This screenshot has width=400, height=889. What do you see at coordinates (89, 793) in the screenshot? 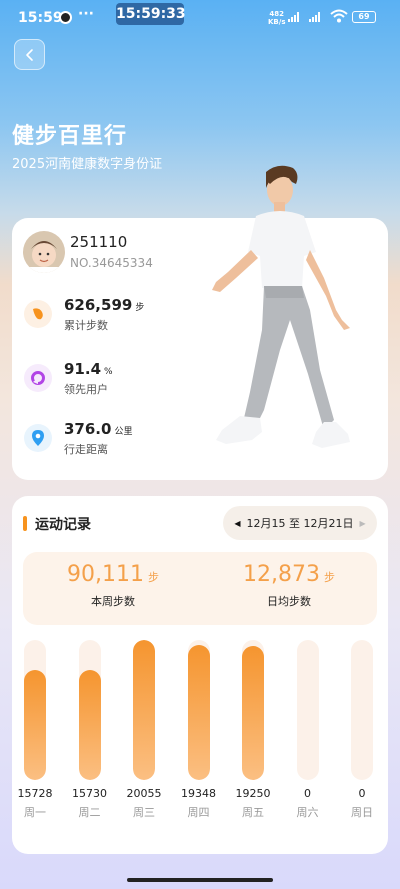
I see `bar-value-label: 15730` at bounding box center [89, 793].